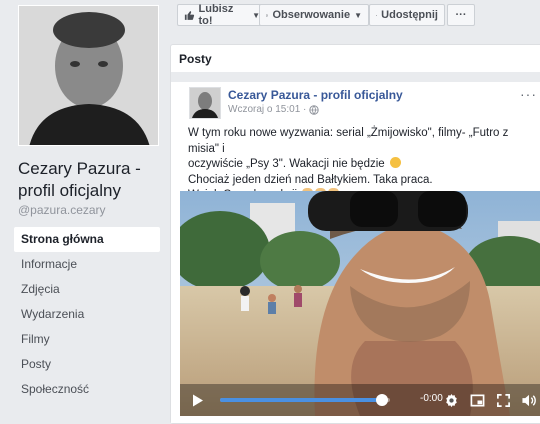 The width and height of the screenshot is (540, 424). What do you see at coordinates (461, 15) in the screenshot?
I see `more-options-button: ···` at bounding box center [461, 15].